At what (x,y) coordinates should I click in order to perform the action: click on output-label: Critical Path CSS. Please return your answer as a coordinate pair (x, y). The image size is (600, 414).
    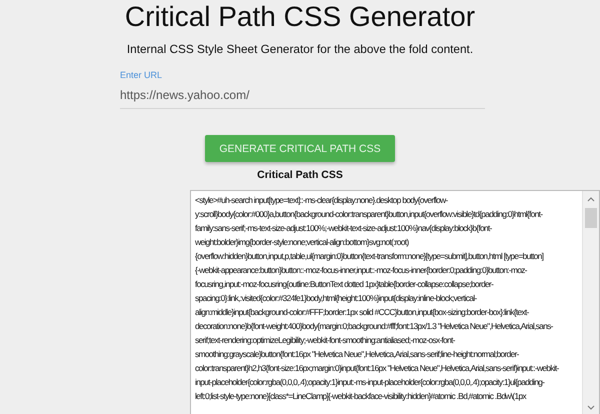
    Looking at the image, I should click on (300, 175).